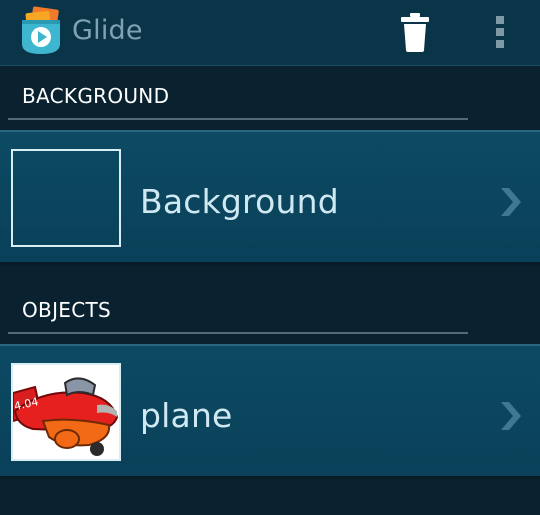 The width and height of the screenshot is (540, 515). What do you see at coordinates (186, 415) in the screenshot?
I see `list-item-label: plane` at bounding box center [186, 415].